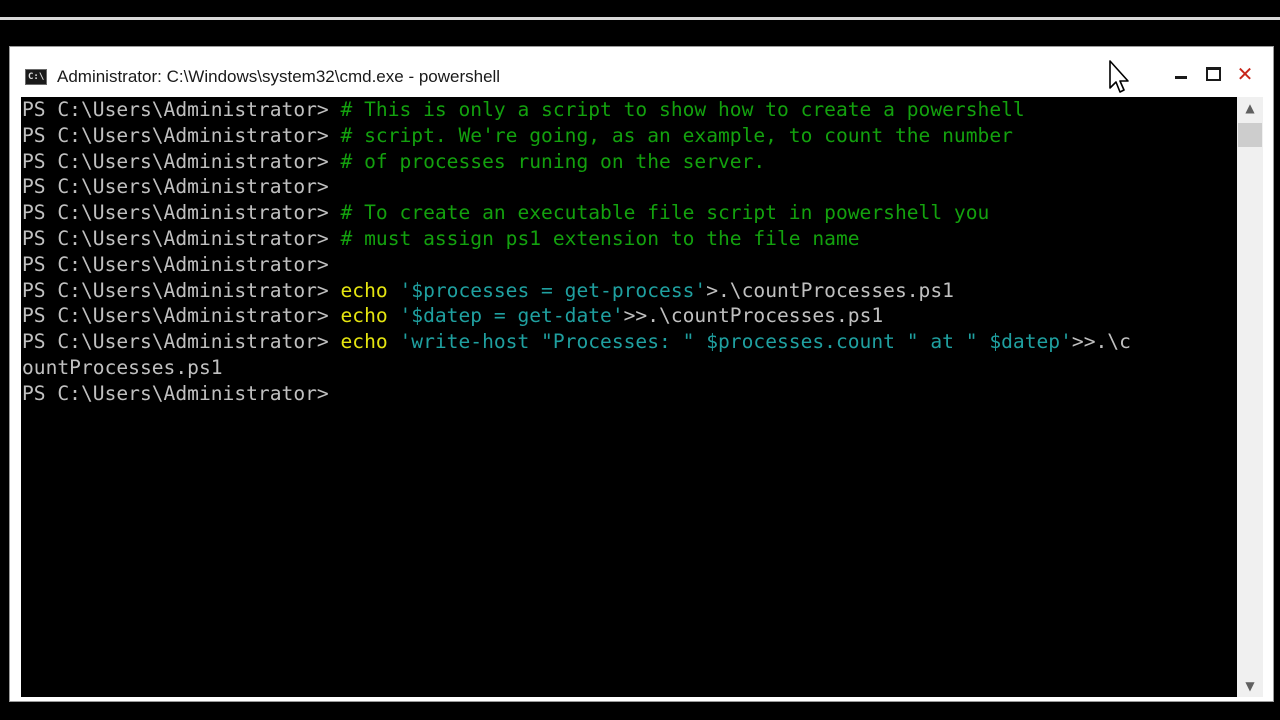  I want to click on console-line: ountProcesses.ps1, so click(122, 368).